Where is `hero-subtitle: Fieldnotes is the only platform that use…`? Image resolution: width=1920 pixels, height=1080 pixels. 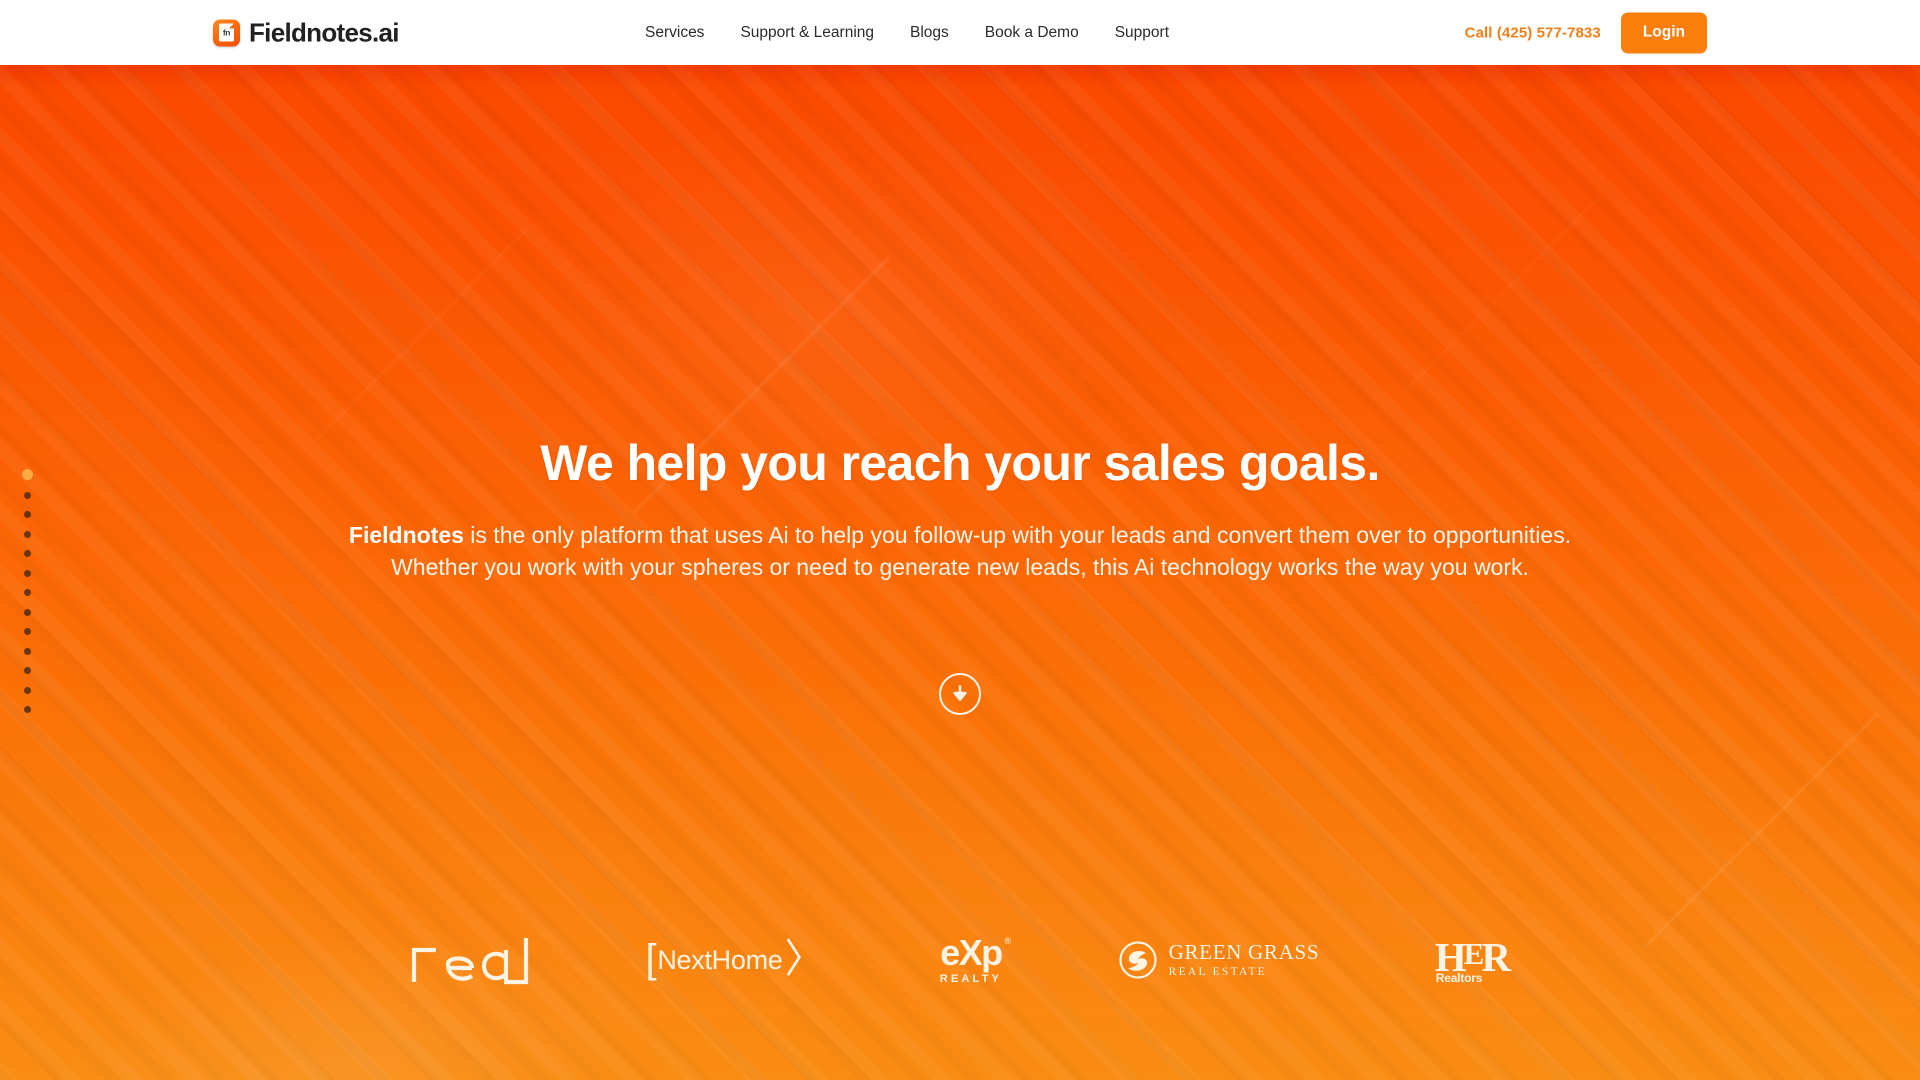 hero-subtitle: Fieldnotes is the only platform that use… is located at coordinates (960, 551).